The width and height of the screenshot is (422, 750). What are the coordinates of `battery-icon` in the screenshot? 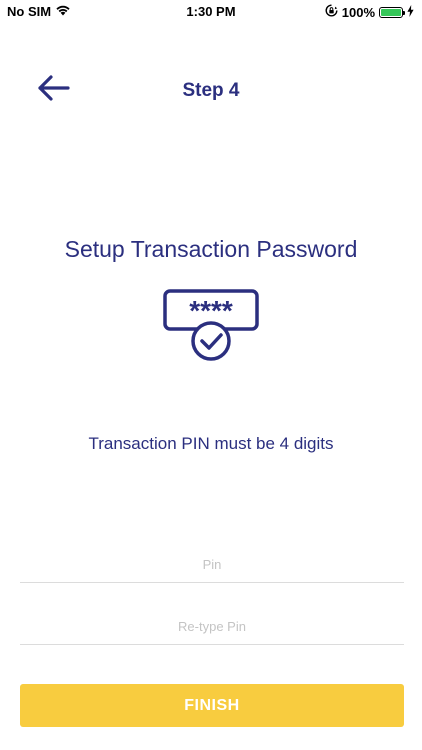 It's located at (392, 12).